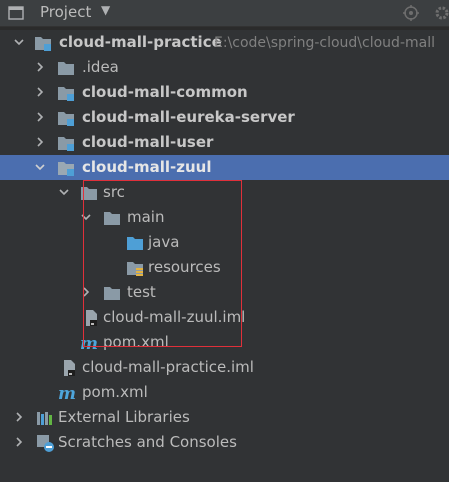 The image size is (449, 482). What do you see at coordinates (184, 267) in the screenshot?
I see `tree-item-label: resources` at bounding box center [184, 267].